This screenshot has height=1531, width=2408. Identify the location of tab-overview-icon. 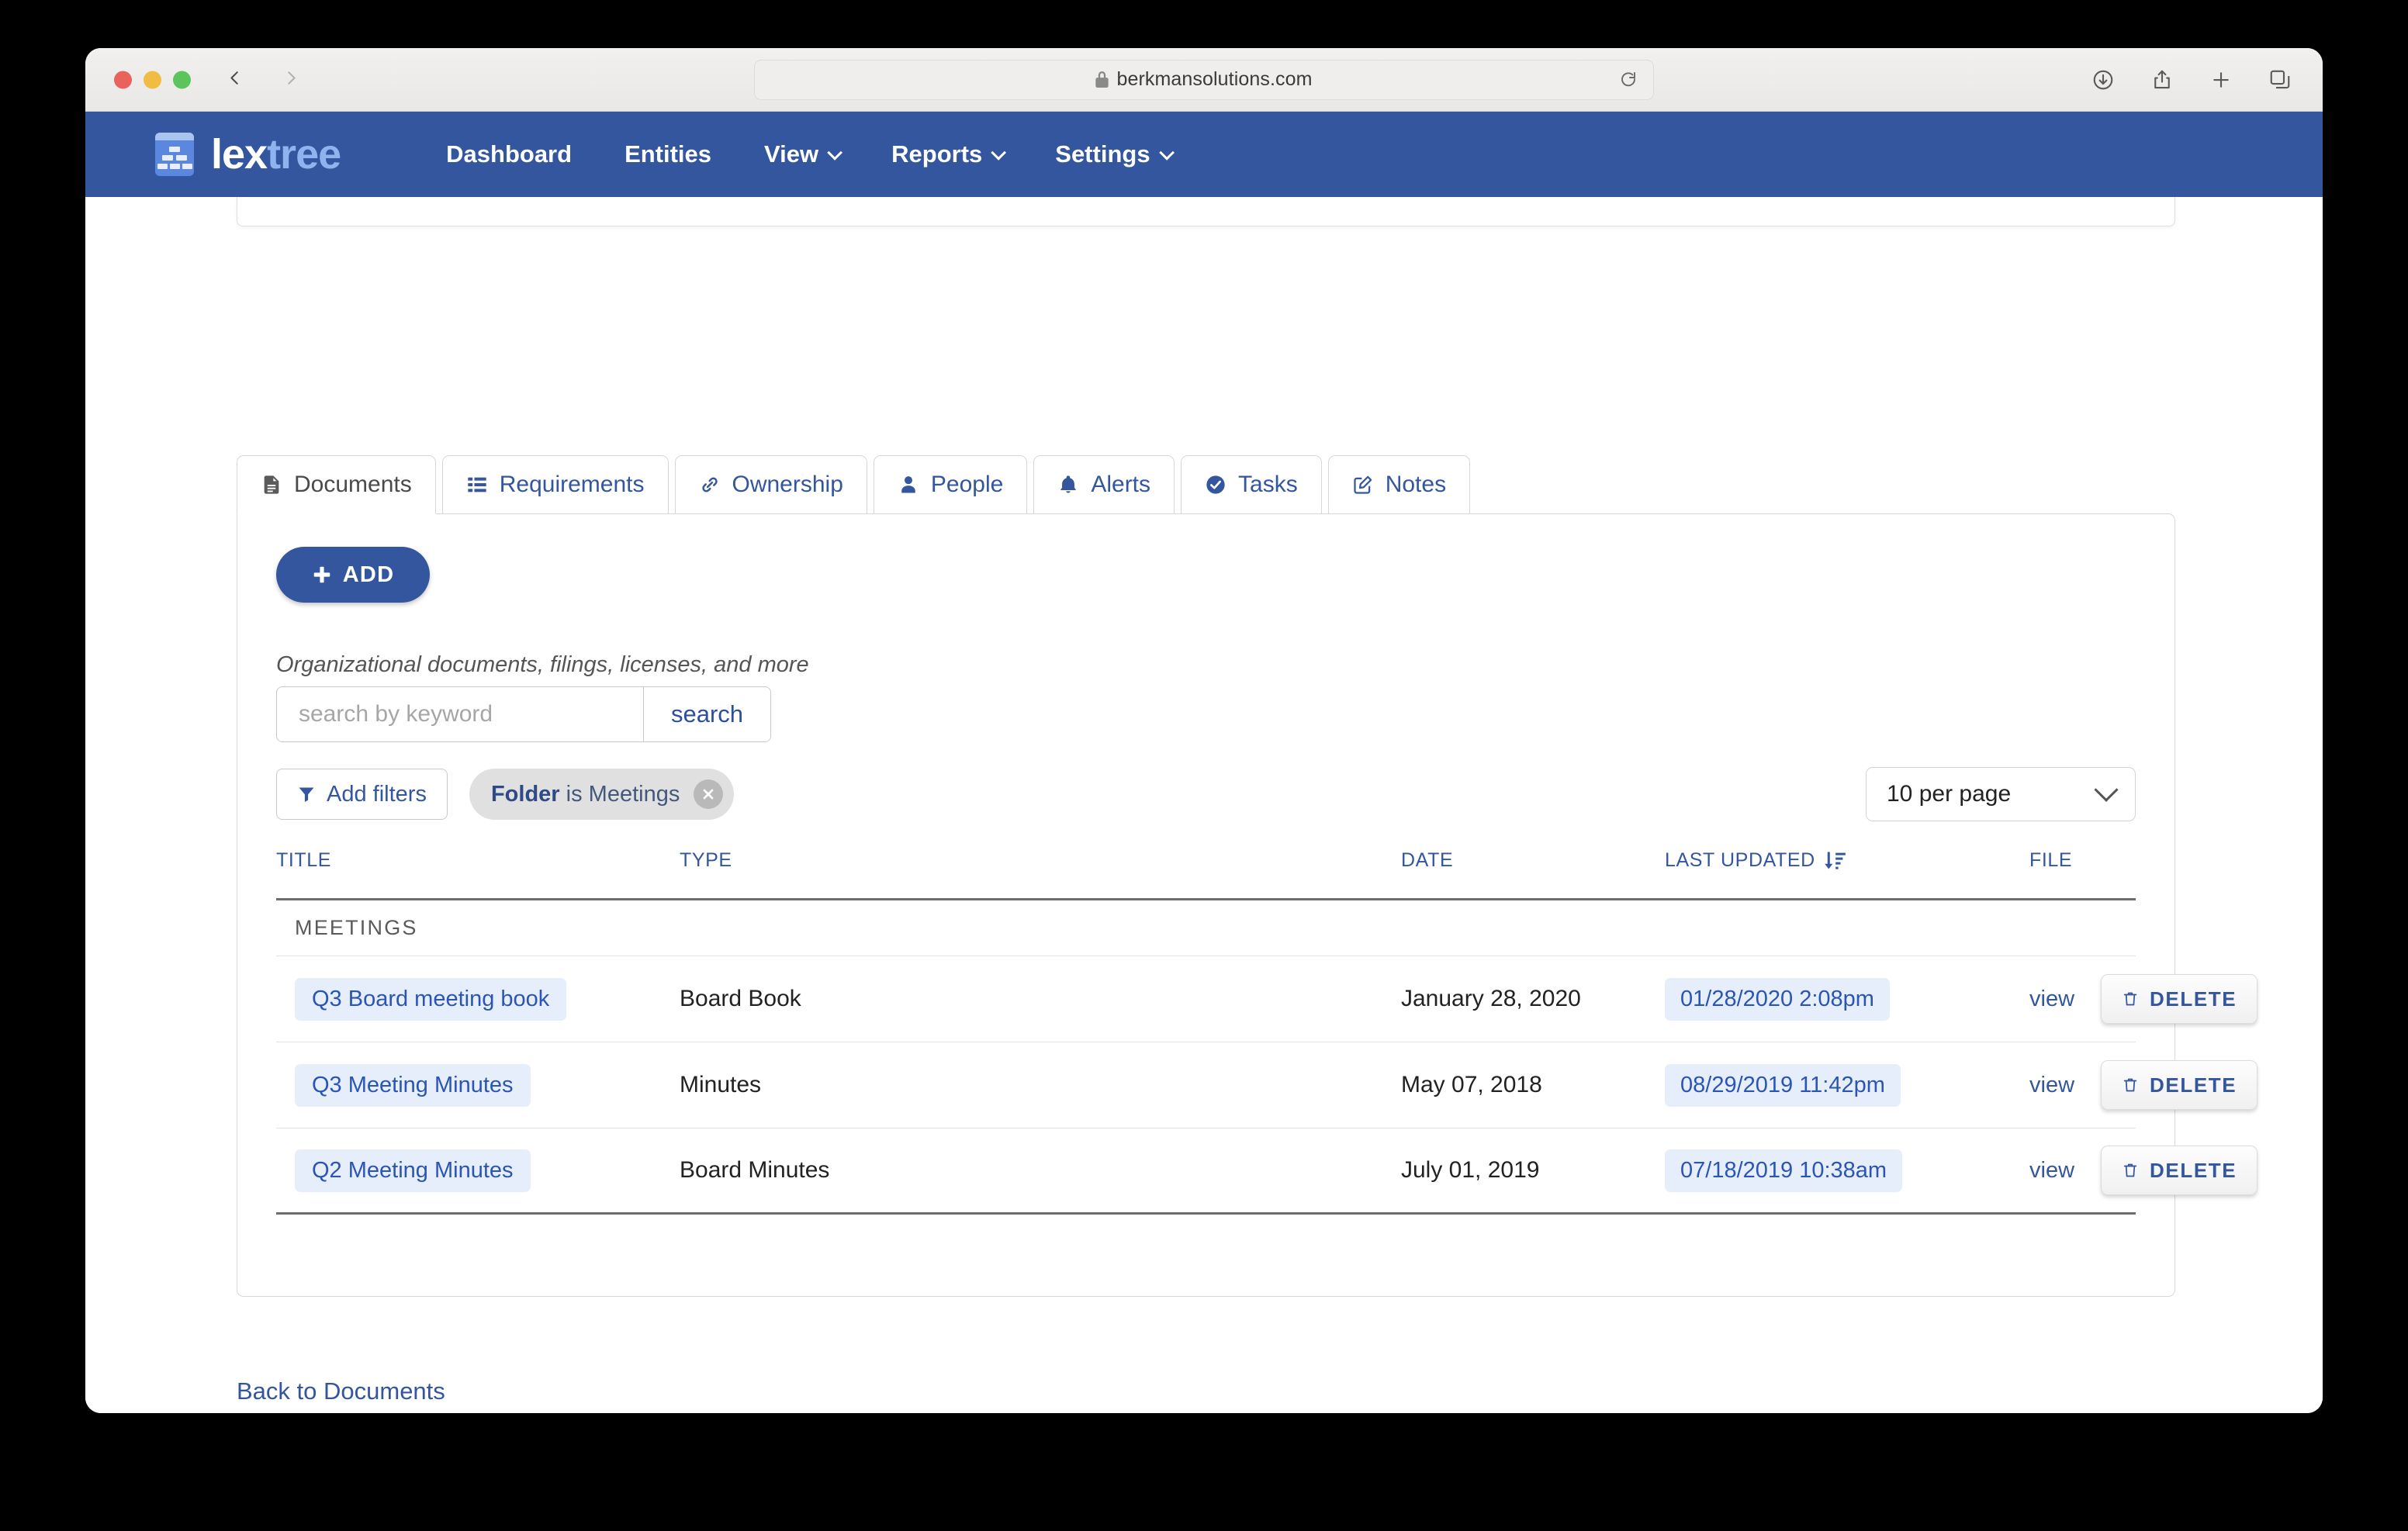
(2280, 80).